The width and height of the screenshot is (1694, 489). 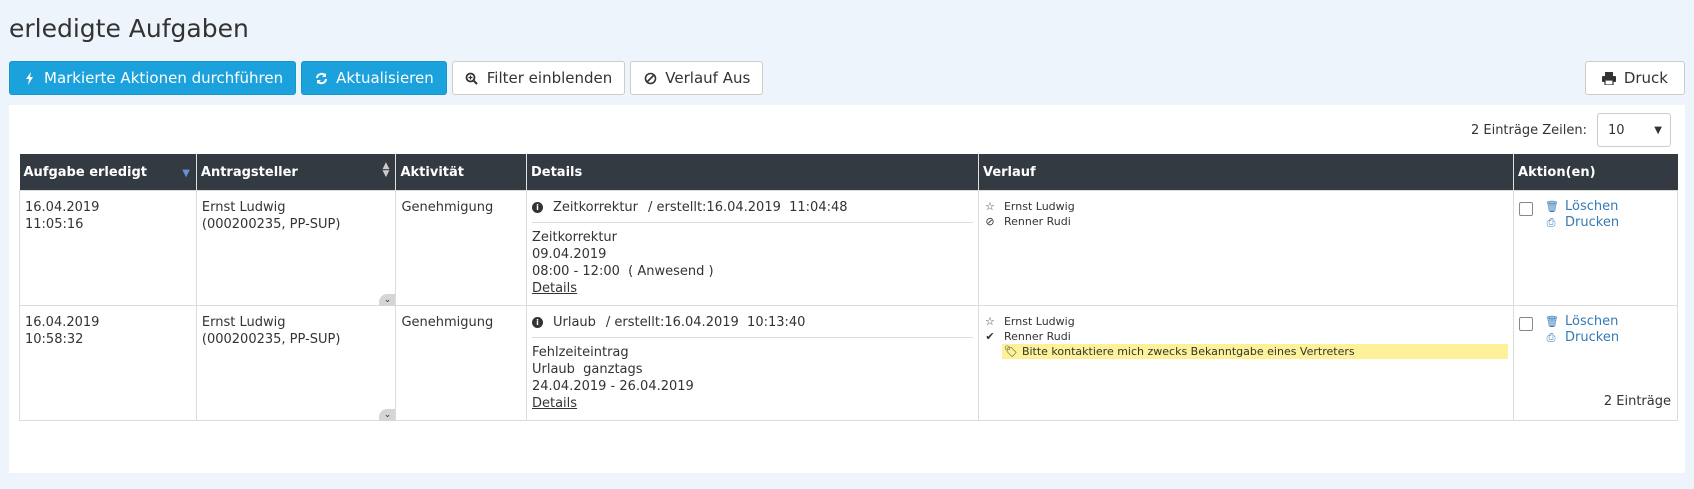 I want to click on table-meta: 2 Einträge Zeilen: 10 ▼, so click(x=1571, y=130).